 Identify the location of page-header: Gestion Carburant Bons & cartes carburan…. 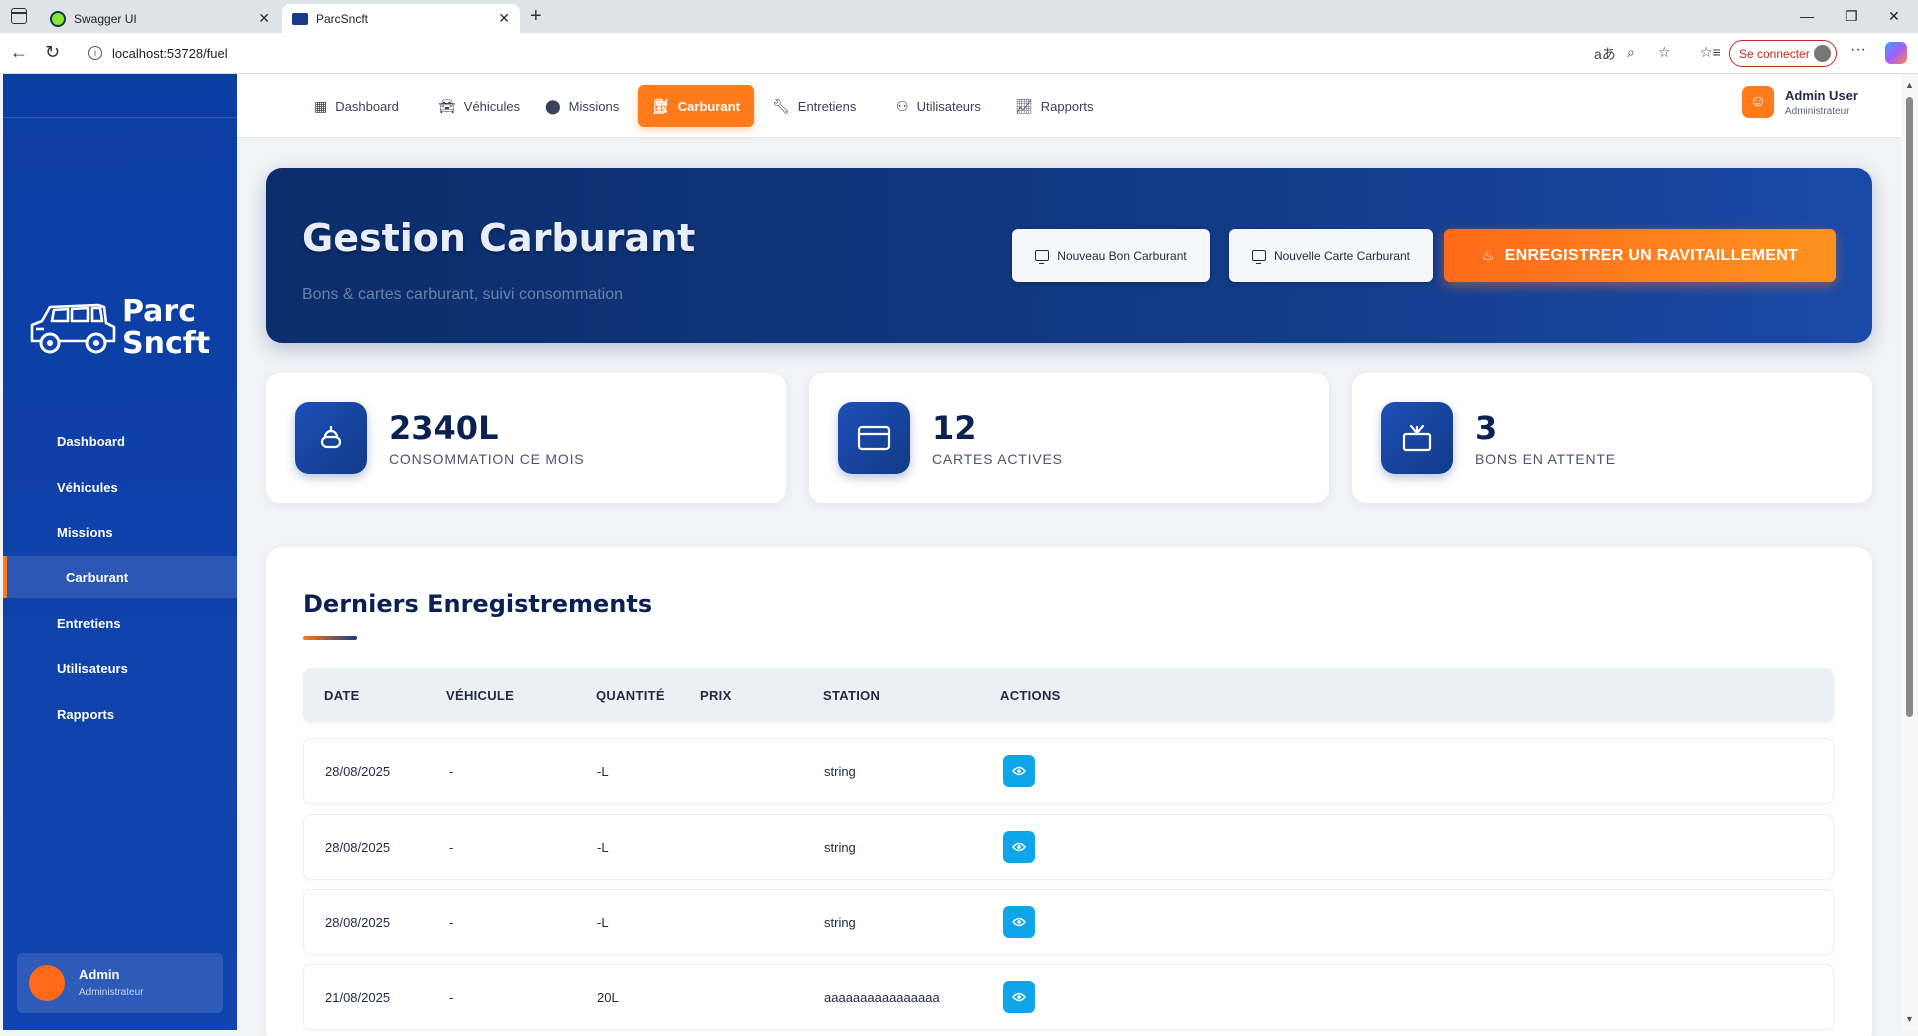
(1069, 255).